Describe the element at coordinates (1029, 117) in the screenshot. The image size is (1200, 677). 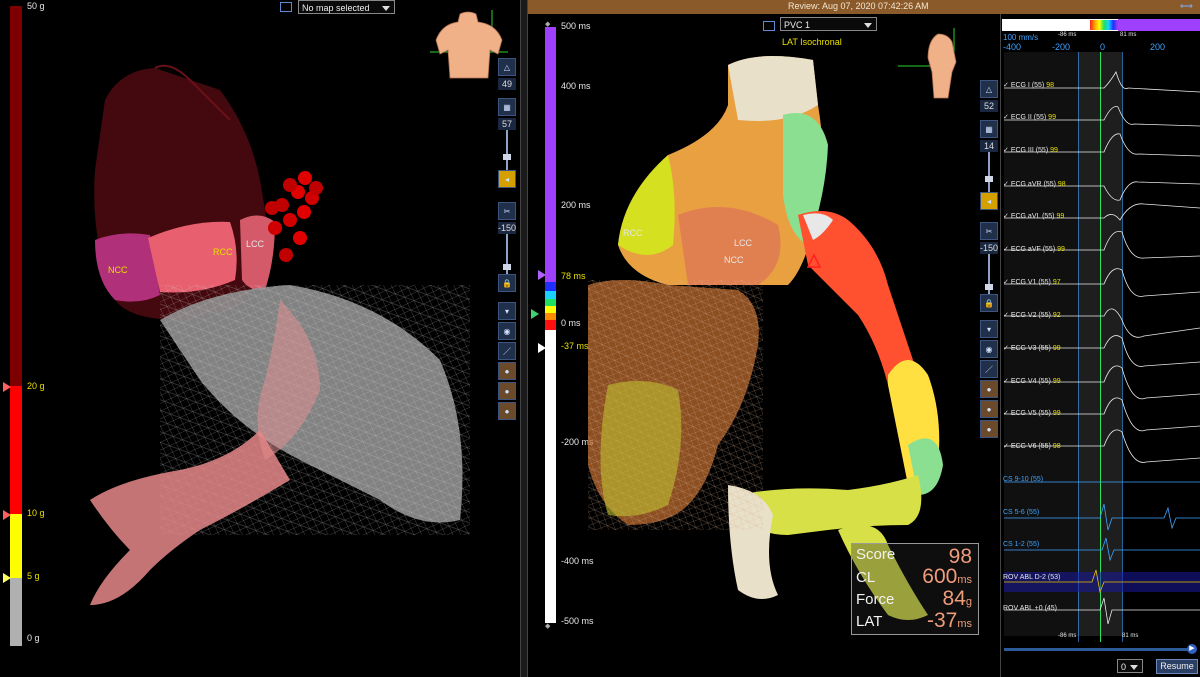
I see `ecg-label-ii: ✓ ECG II (55) 99` at that location.